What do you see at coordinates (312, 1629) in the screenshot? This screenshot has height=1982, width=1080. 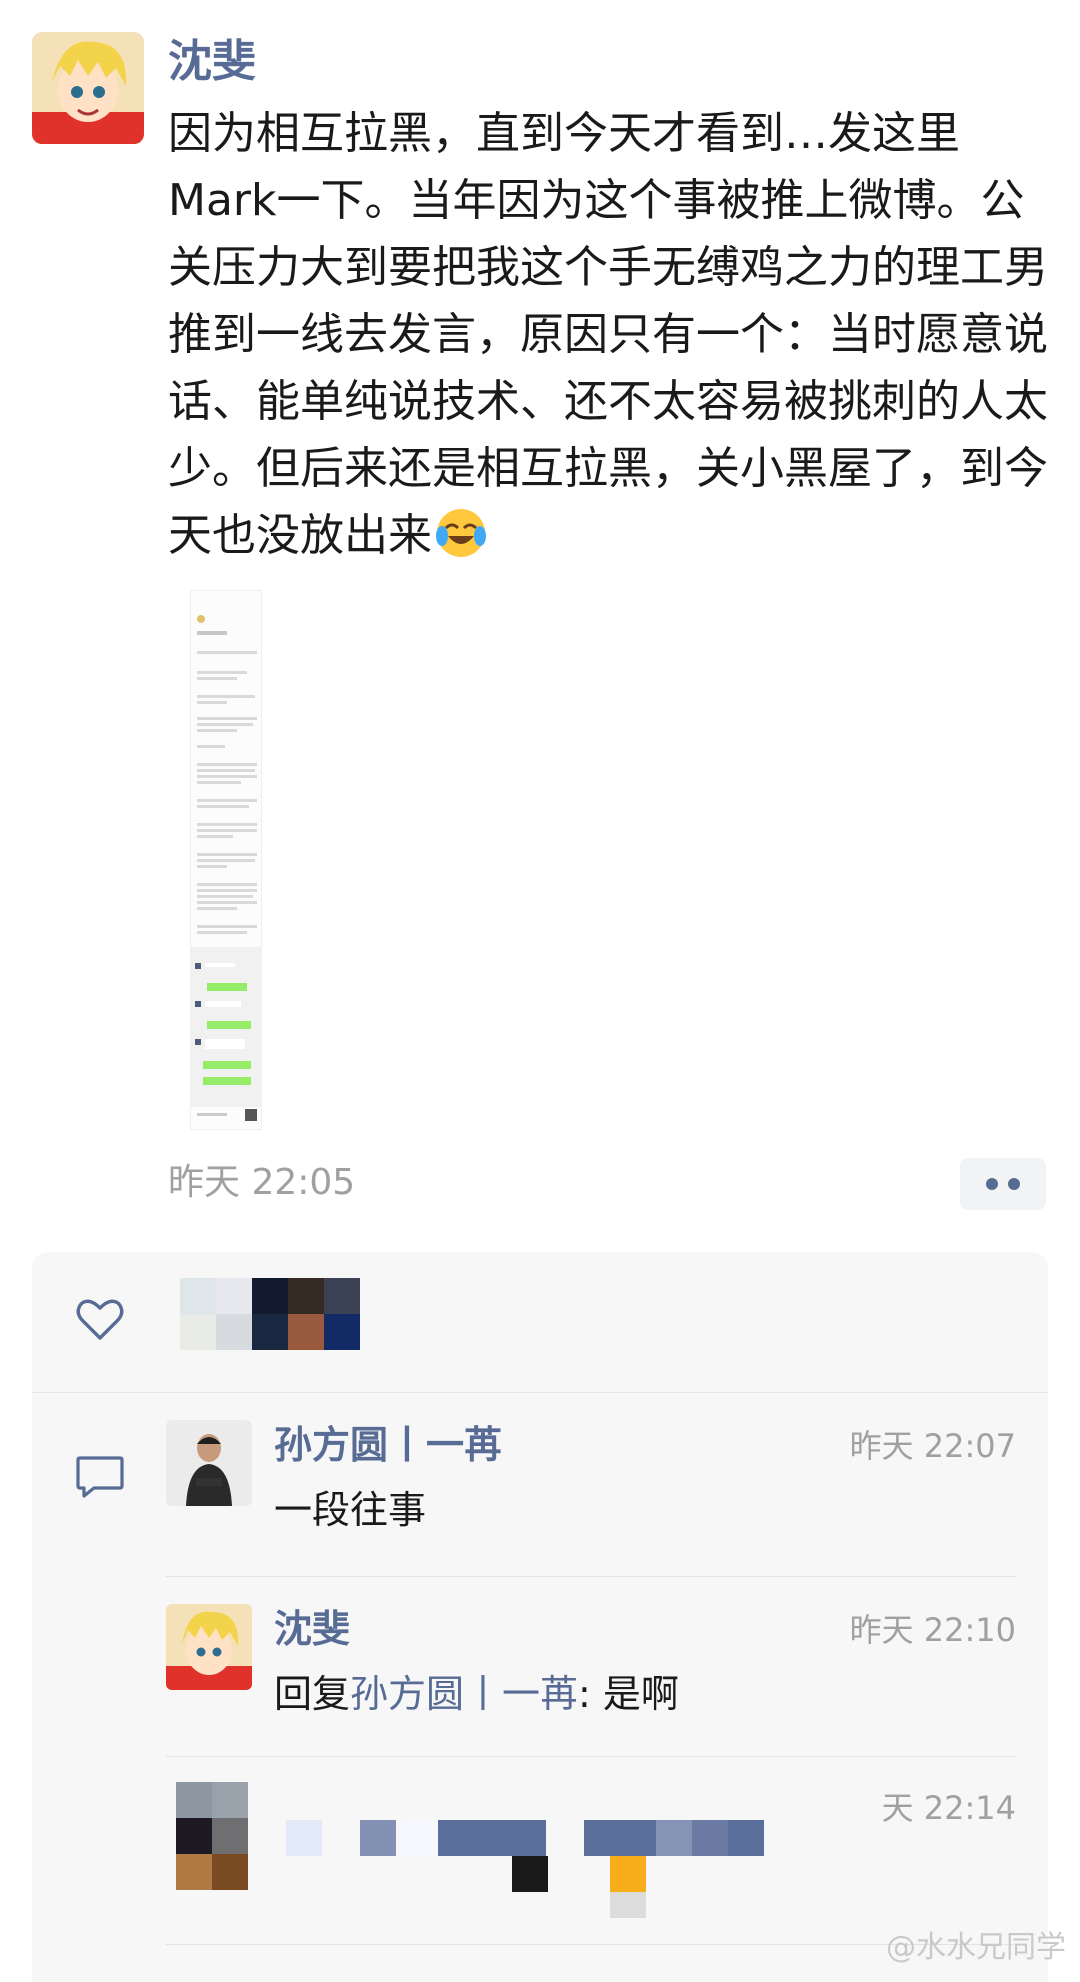 I see `commenter-name: 沈斐` at bounding box center [312, 1629].